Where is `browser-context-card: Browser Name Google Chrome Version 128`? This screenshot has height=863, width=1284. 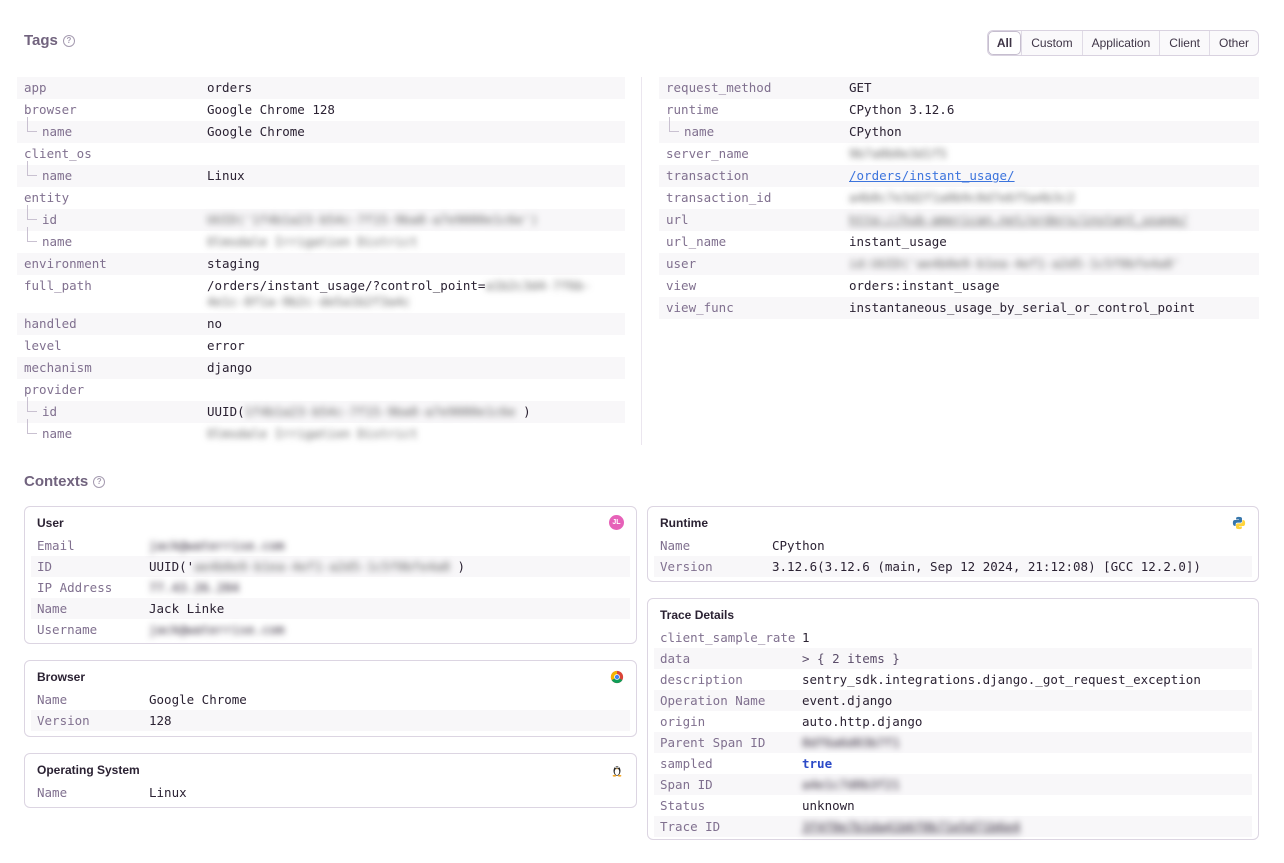
browser-context-card: Browser Name Google Chrome Version 128 is located at coordinates (330, 698).